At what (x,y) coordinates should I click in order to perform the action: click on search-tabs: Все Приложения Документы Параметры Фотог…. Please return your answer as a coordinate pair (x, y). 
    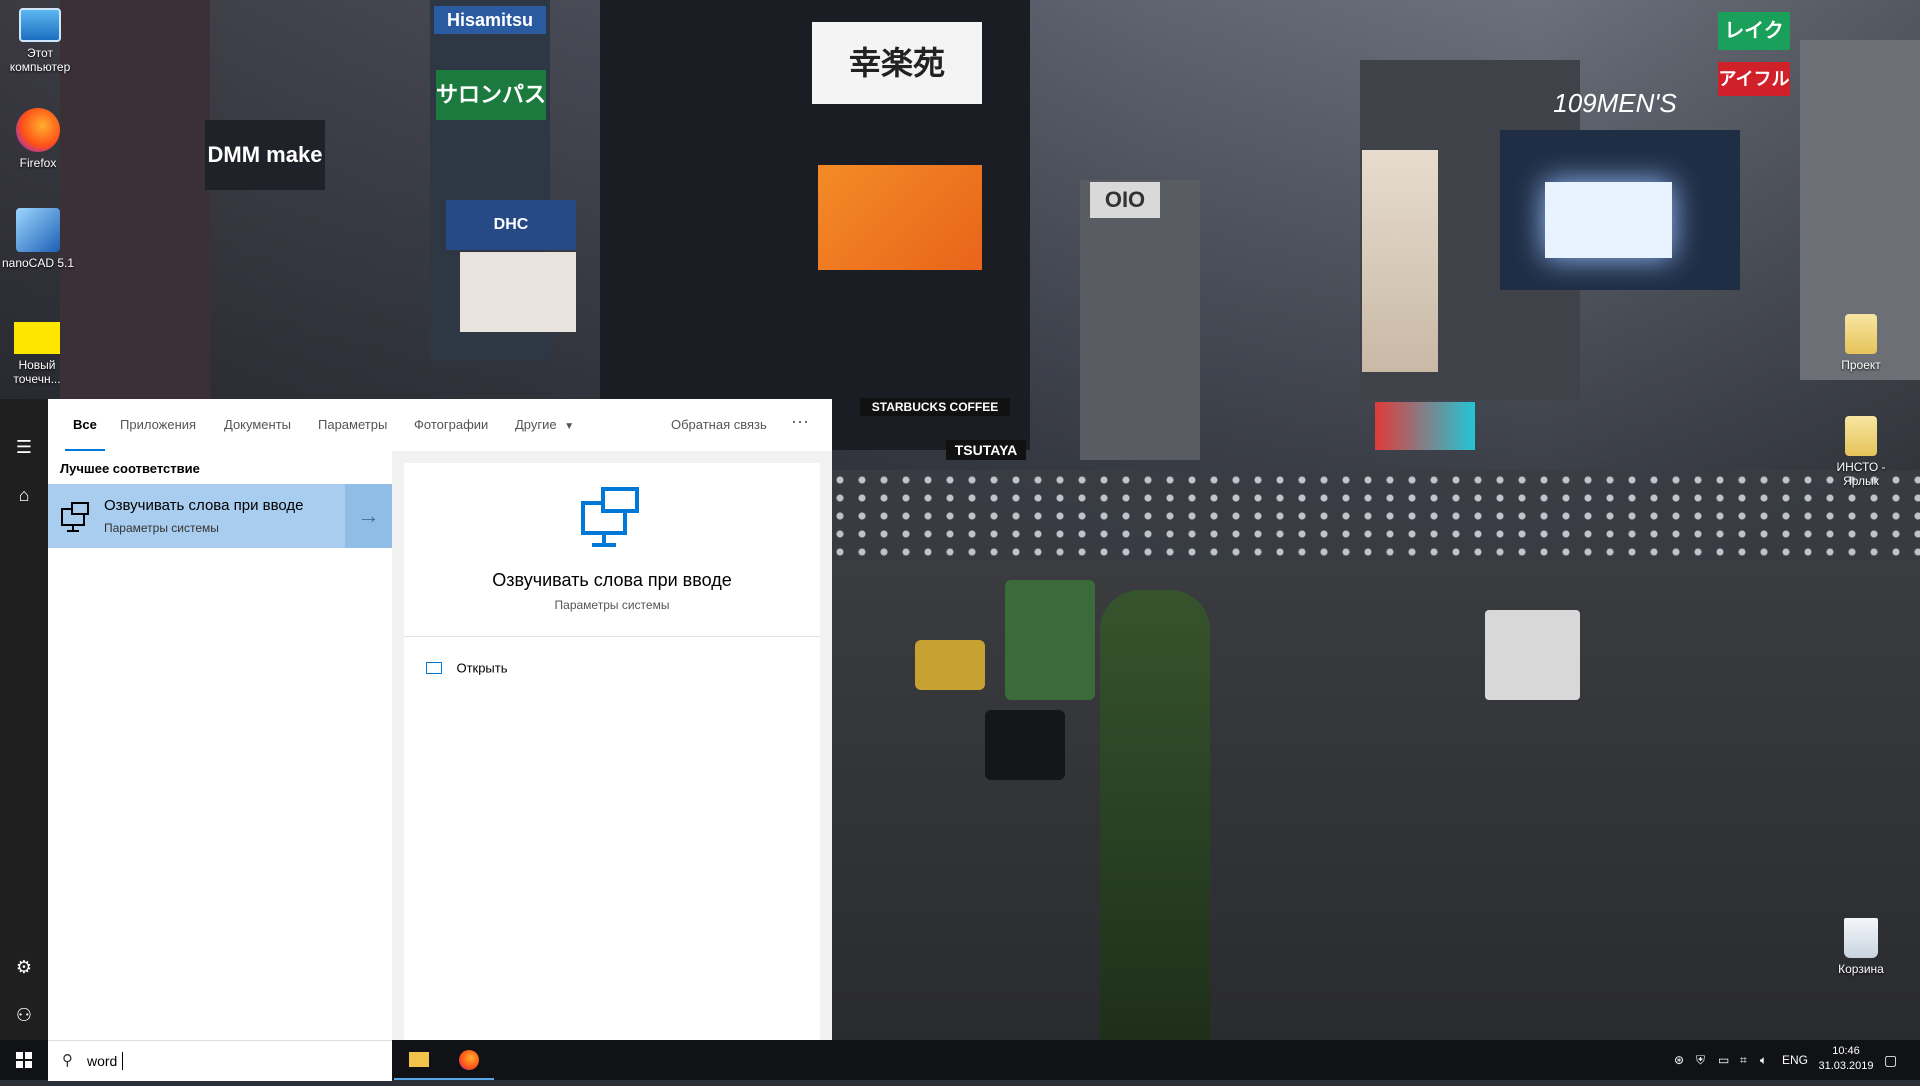
    Looking at the image, I should click on (440, 425).